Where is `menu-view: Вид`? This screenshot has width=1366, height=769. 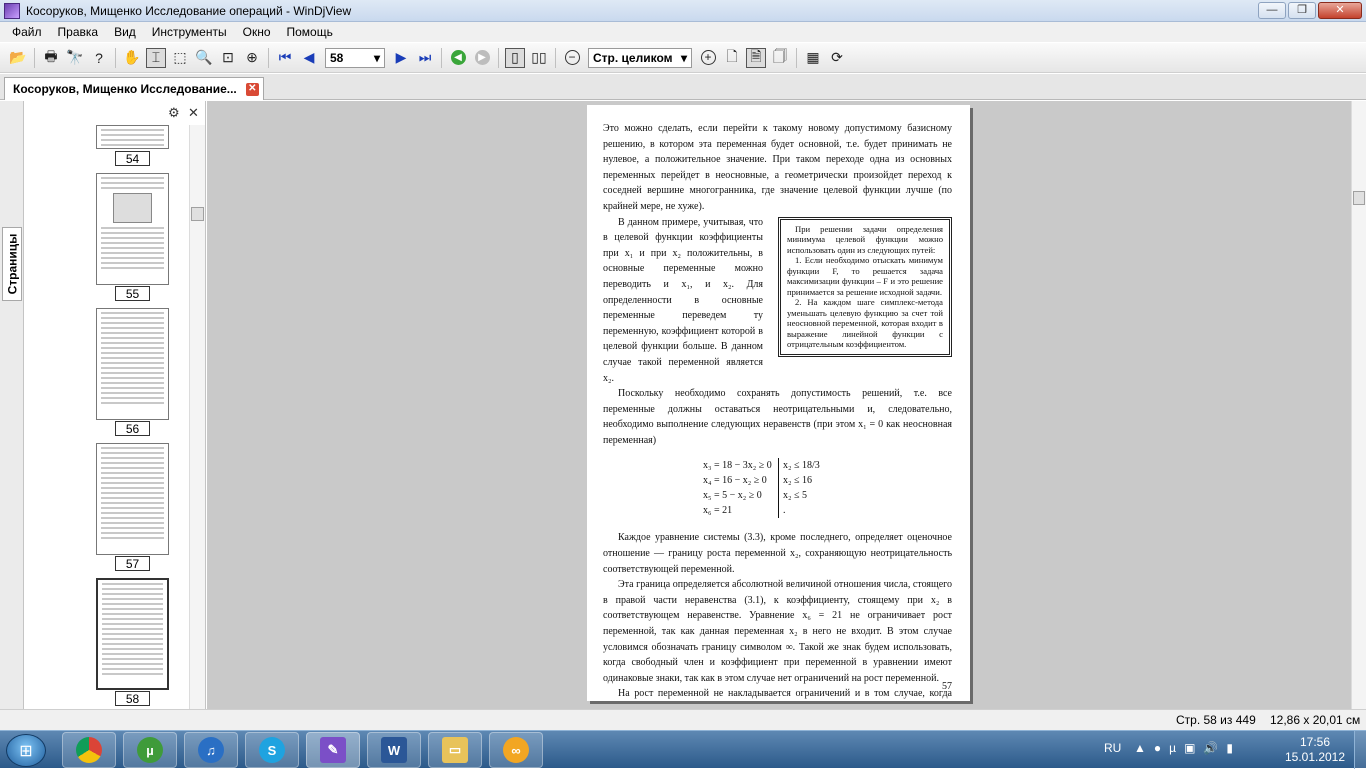 menu-view: Вид is located at coordinates (125, 32).